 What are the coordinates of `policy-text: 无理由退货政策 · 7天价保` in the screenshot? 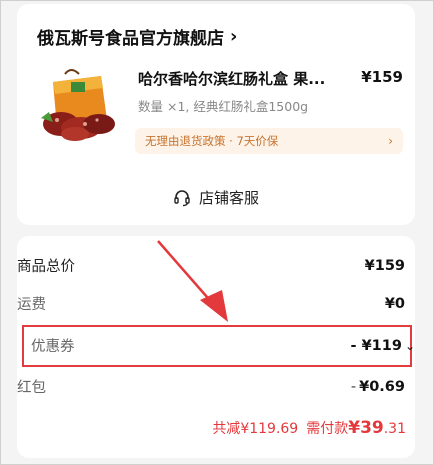 It's located at (212, 141).